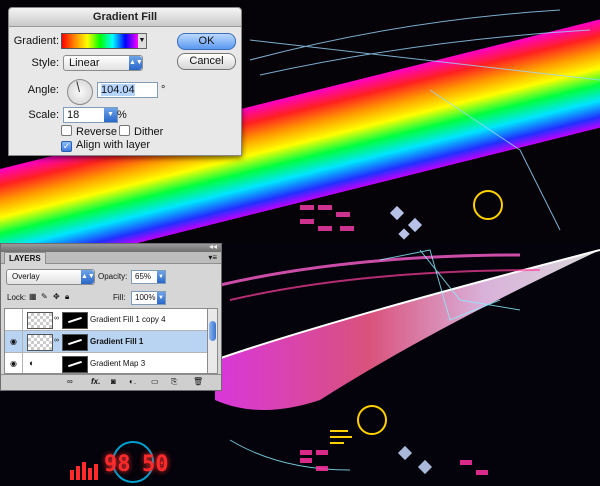  What do you see at coordinates (174, 382) in the screenshot?
I see `new-layer-icon: ⎘` at bounding box center [174, 382].